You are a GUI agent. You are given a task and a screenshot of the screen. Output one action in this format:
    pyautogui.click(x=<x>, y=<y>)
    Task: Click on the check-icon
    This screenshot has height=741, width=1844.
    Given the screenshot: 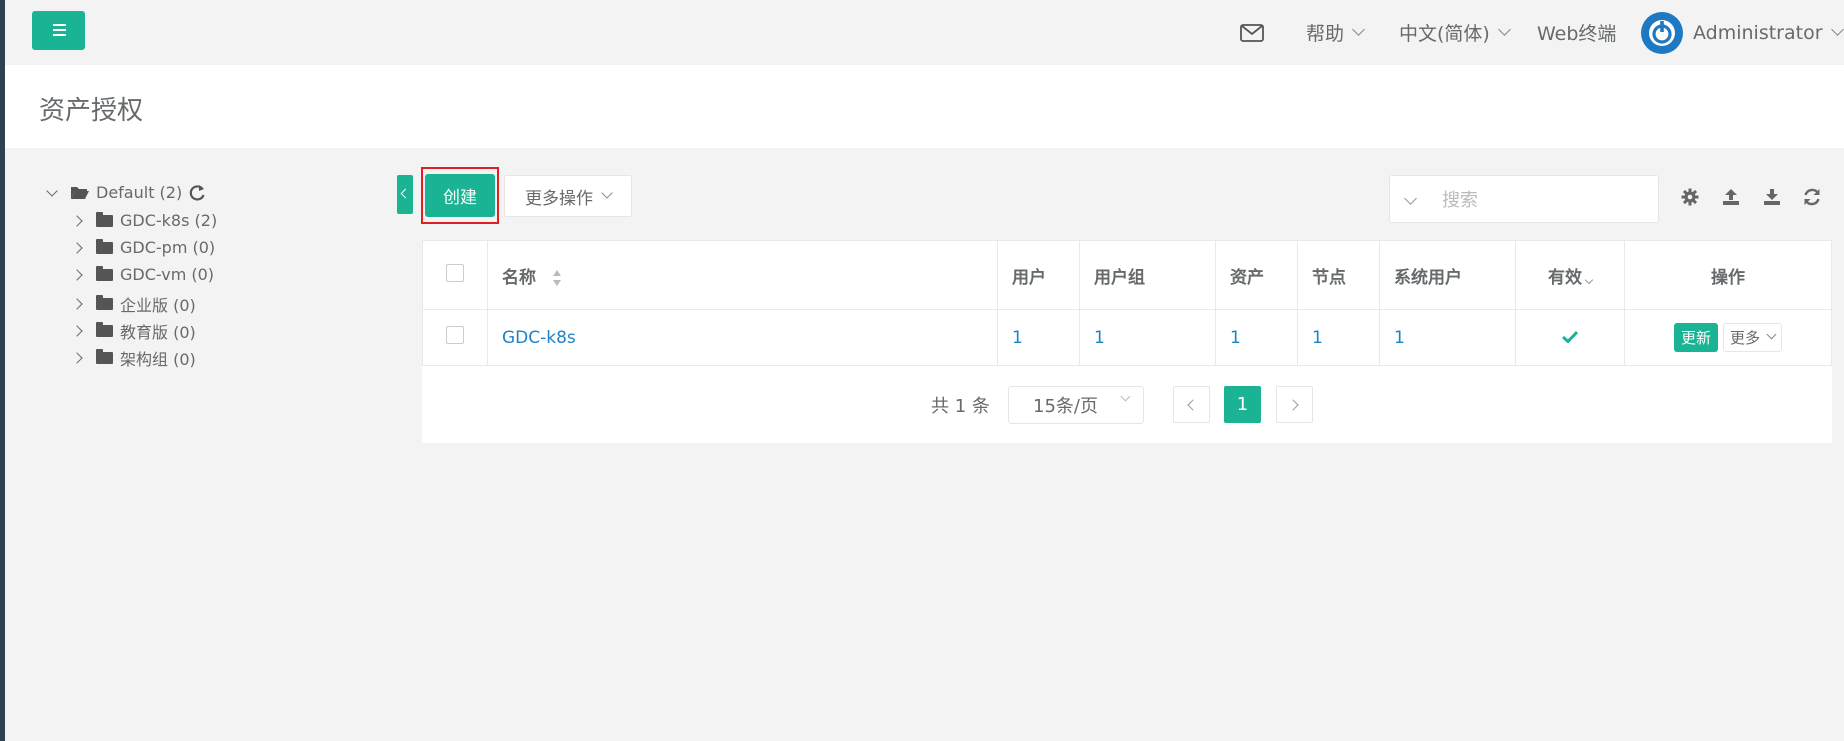 What is the action you would take?
    pyautogui.click(x=1570, y=337)
    